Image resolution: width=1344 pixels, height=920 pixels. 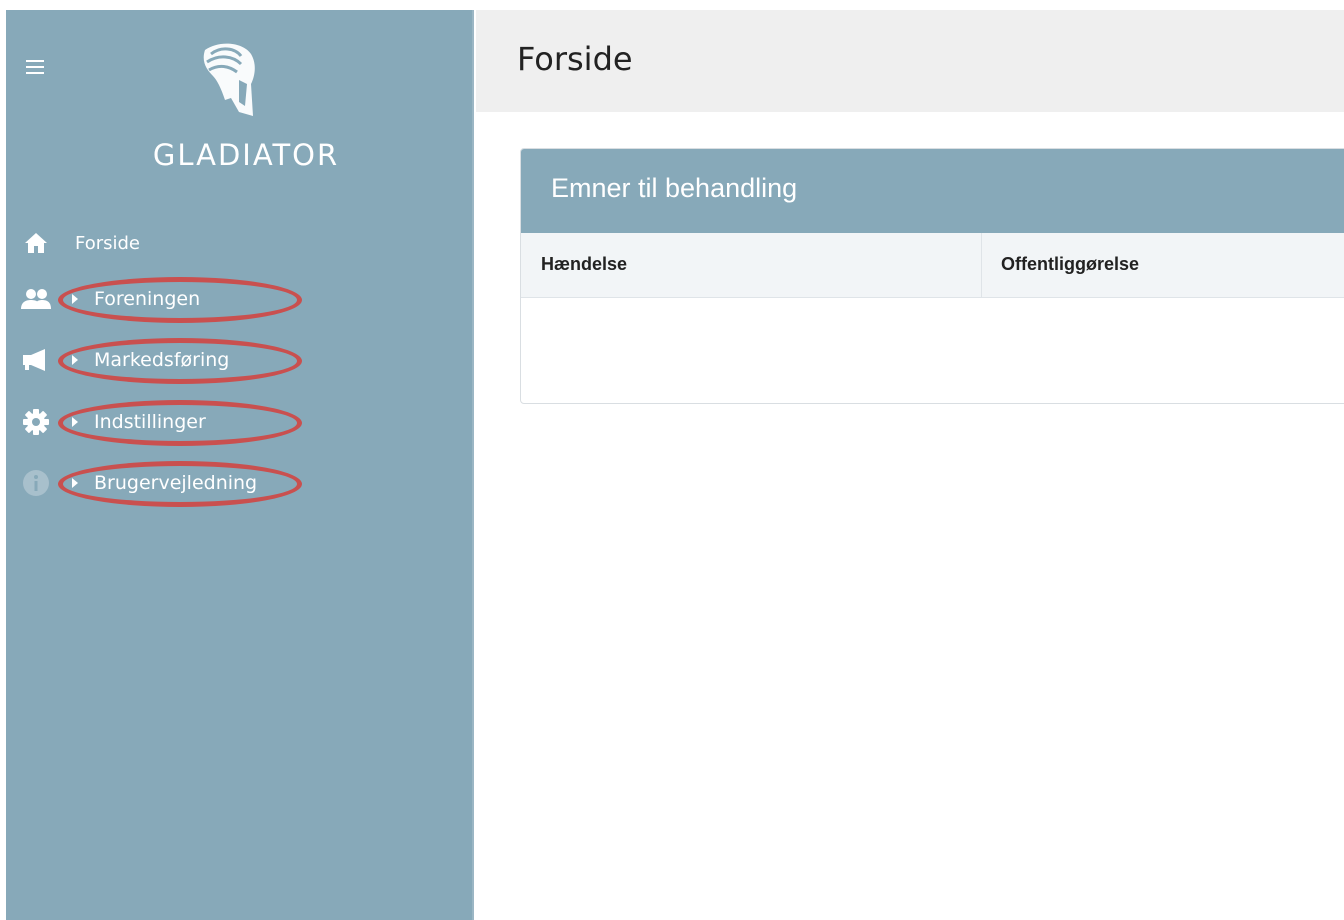 What do you see at coordinates (35, 68) in the screenshot?
I see `hamburger-menu-icon` at bounding box center [35, 68].